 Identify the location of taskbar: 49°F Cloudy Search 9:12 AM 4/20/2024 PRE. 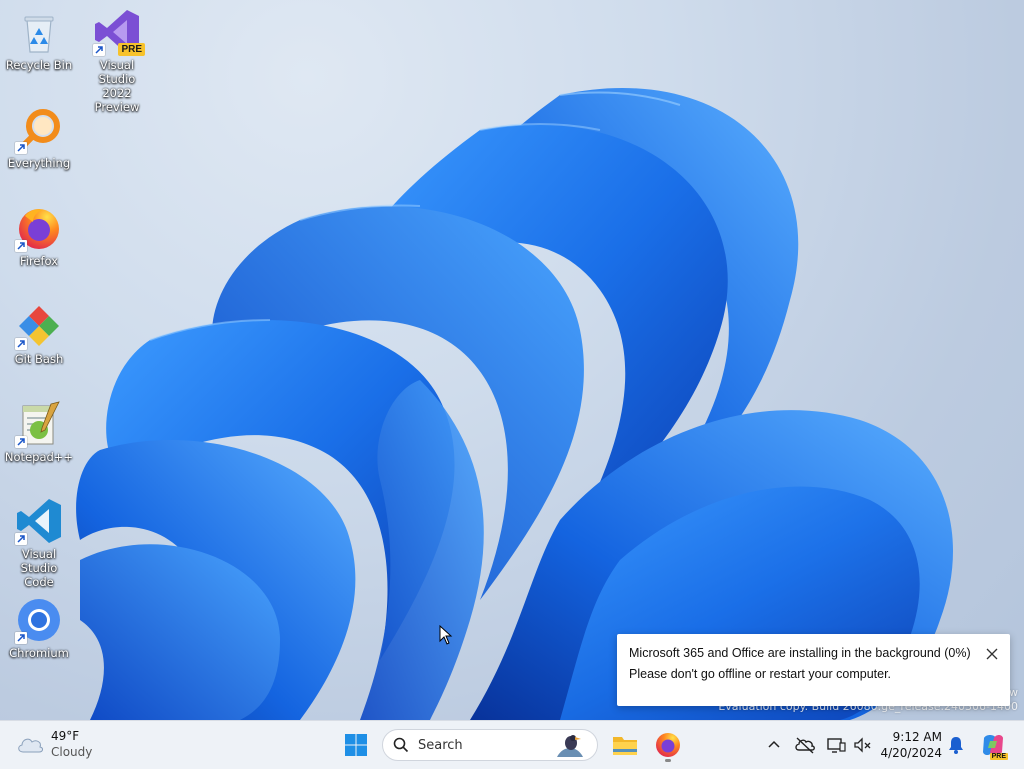
(512, 744).